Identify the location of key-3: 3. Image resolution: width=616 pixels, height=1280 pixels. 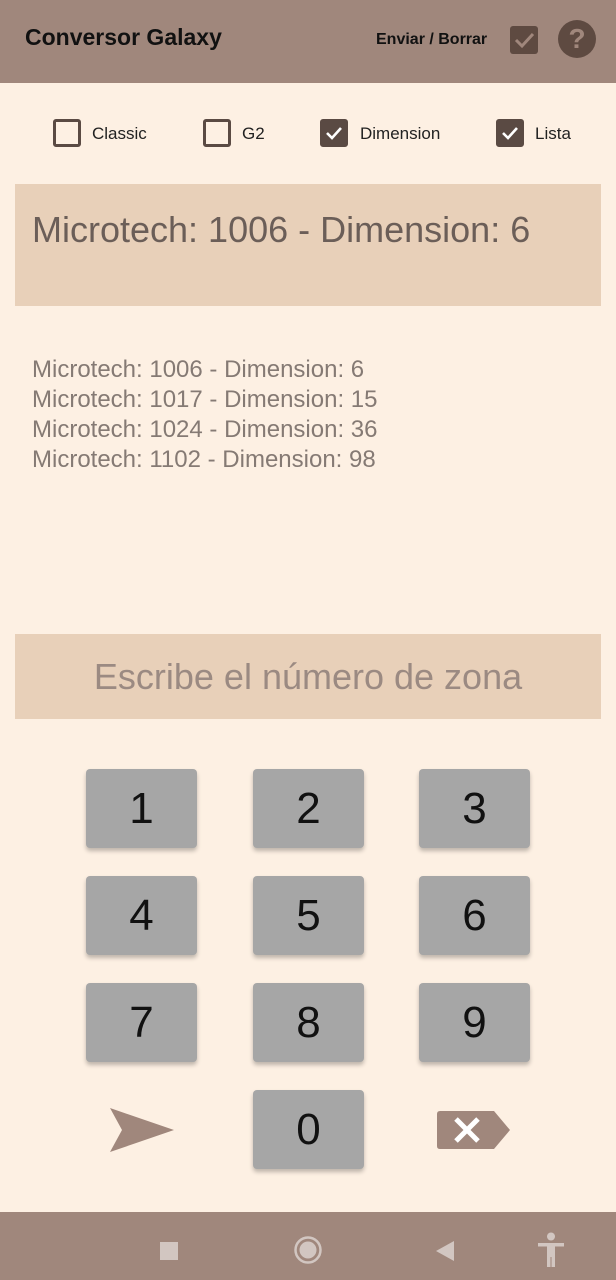
(474, 808).